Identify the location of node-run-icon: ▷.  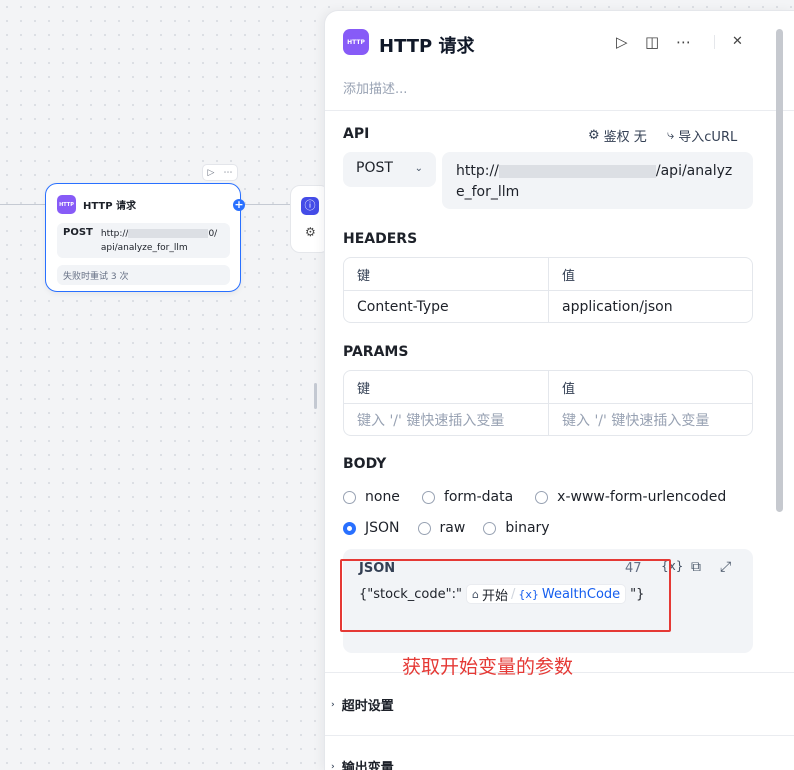
(211, 173).